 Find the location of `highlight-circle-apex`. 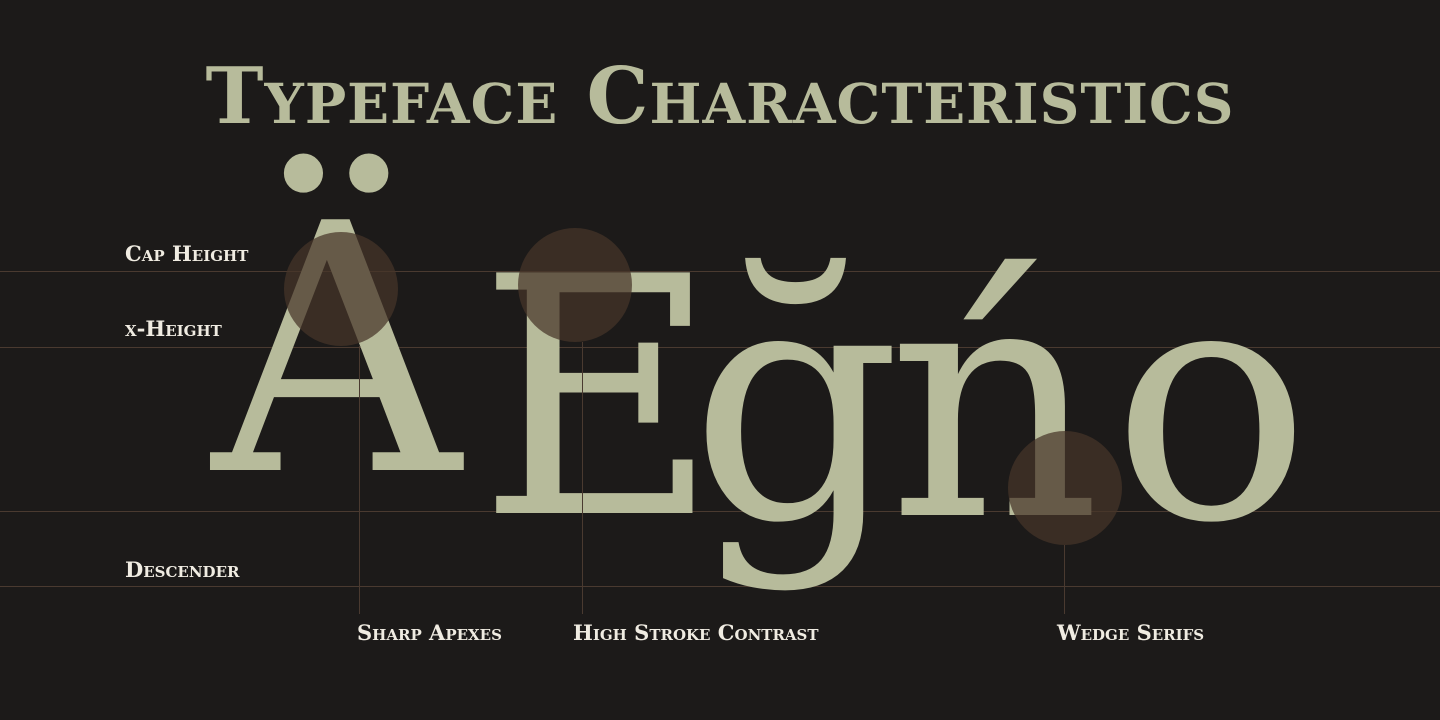

highlight-circle-apex is located at coordinates (341, 289).